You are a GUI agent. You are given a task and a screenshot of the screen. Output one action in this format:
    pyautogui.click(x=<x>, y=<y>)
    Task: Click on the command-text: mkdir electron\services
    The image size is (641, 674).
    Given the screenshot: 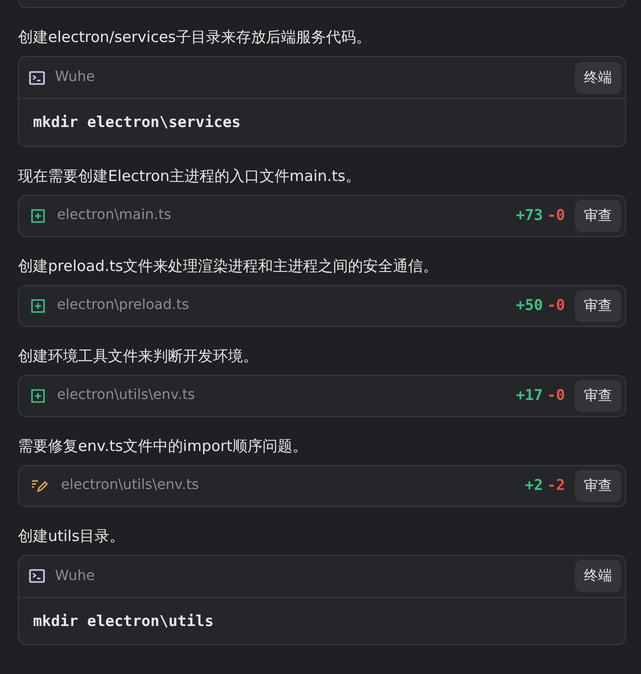 What is the action you would take?
    pyautogui.click(x=137, y=122)
    